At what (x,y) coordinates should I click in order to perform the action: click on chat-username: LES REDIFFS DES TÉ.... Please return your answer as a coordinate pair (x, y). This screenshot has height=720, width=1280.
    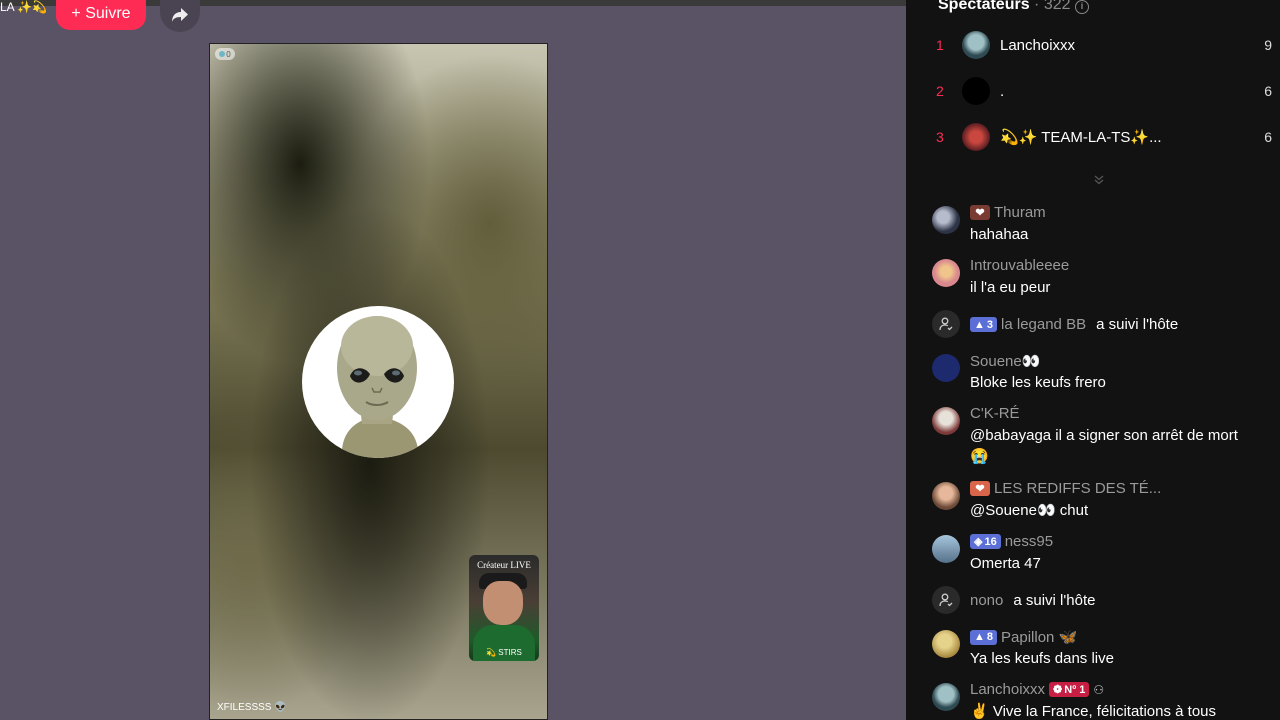
    Looking at the image, I should click on (1077, 488).